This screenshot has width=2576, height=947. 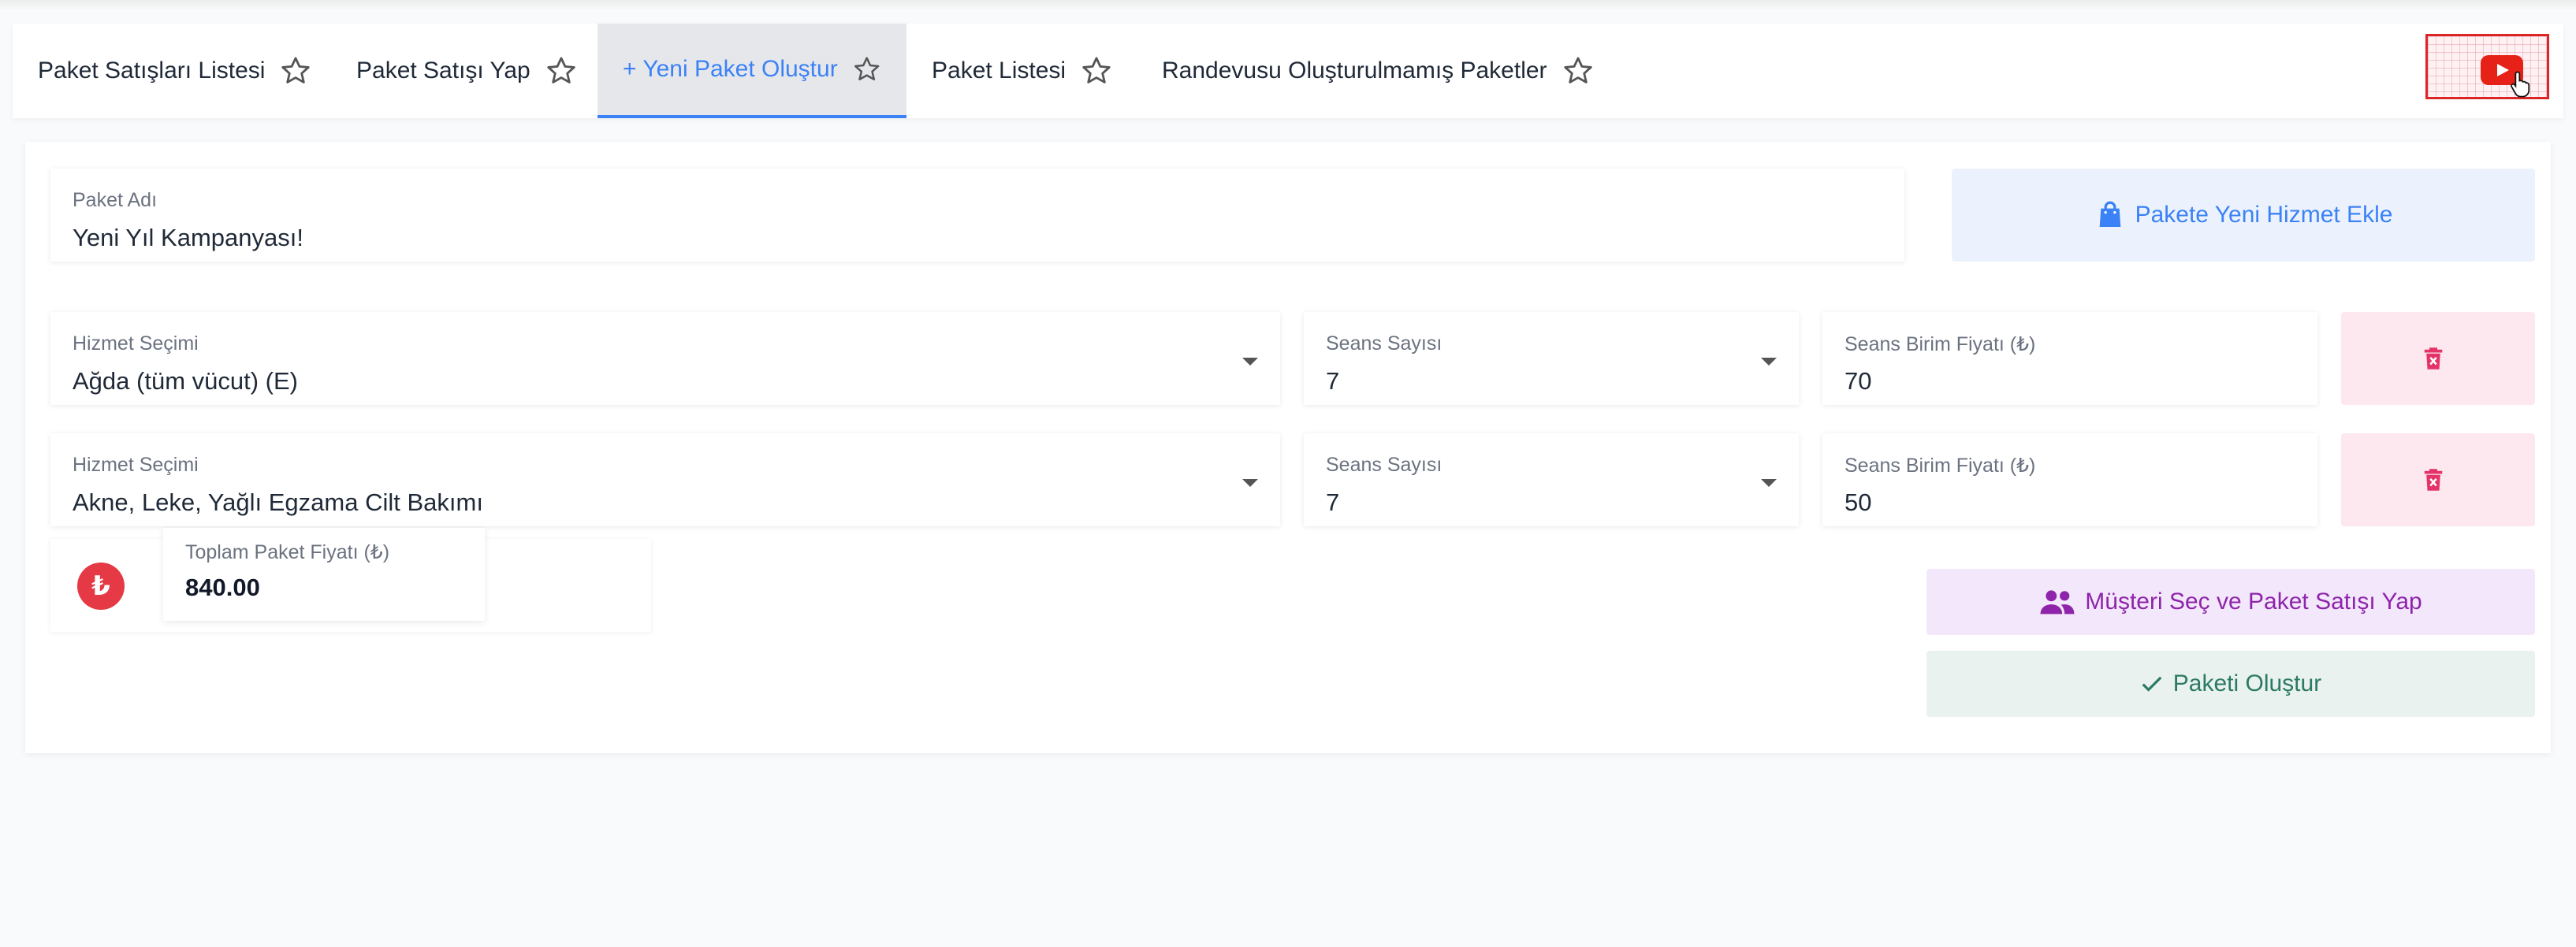 What do you see at coordinates (278, 502) in the screenshot?
I see `service-select-value: Akne, Leke, Yağlı Egzama Cilt Bakımı` at bounding box center [278, 502].